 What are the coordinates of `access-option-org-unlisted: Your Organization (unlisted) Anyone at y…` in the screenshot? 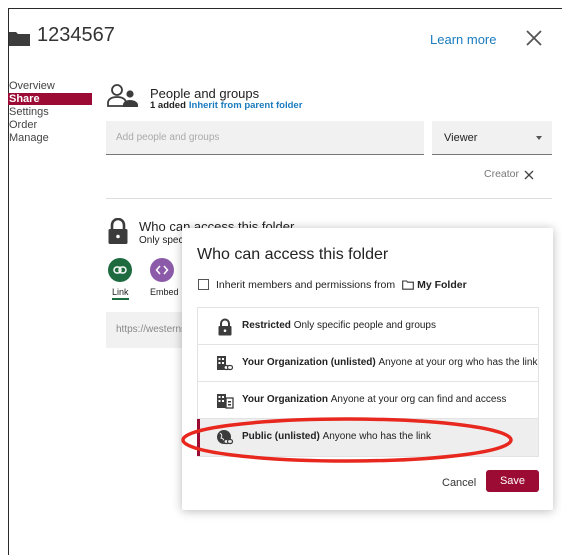 It's located at (368, 363).